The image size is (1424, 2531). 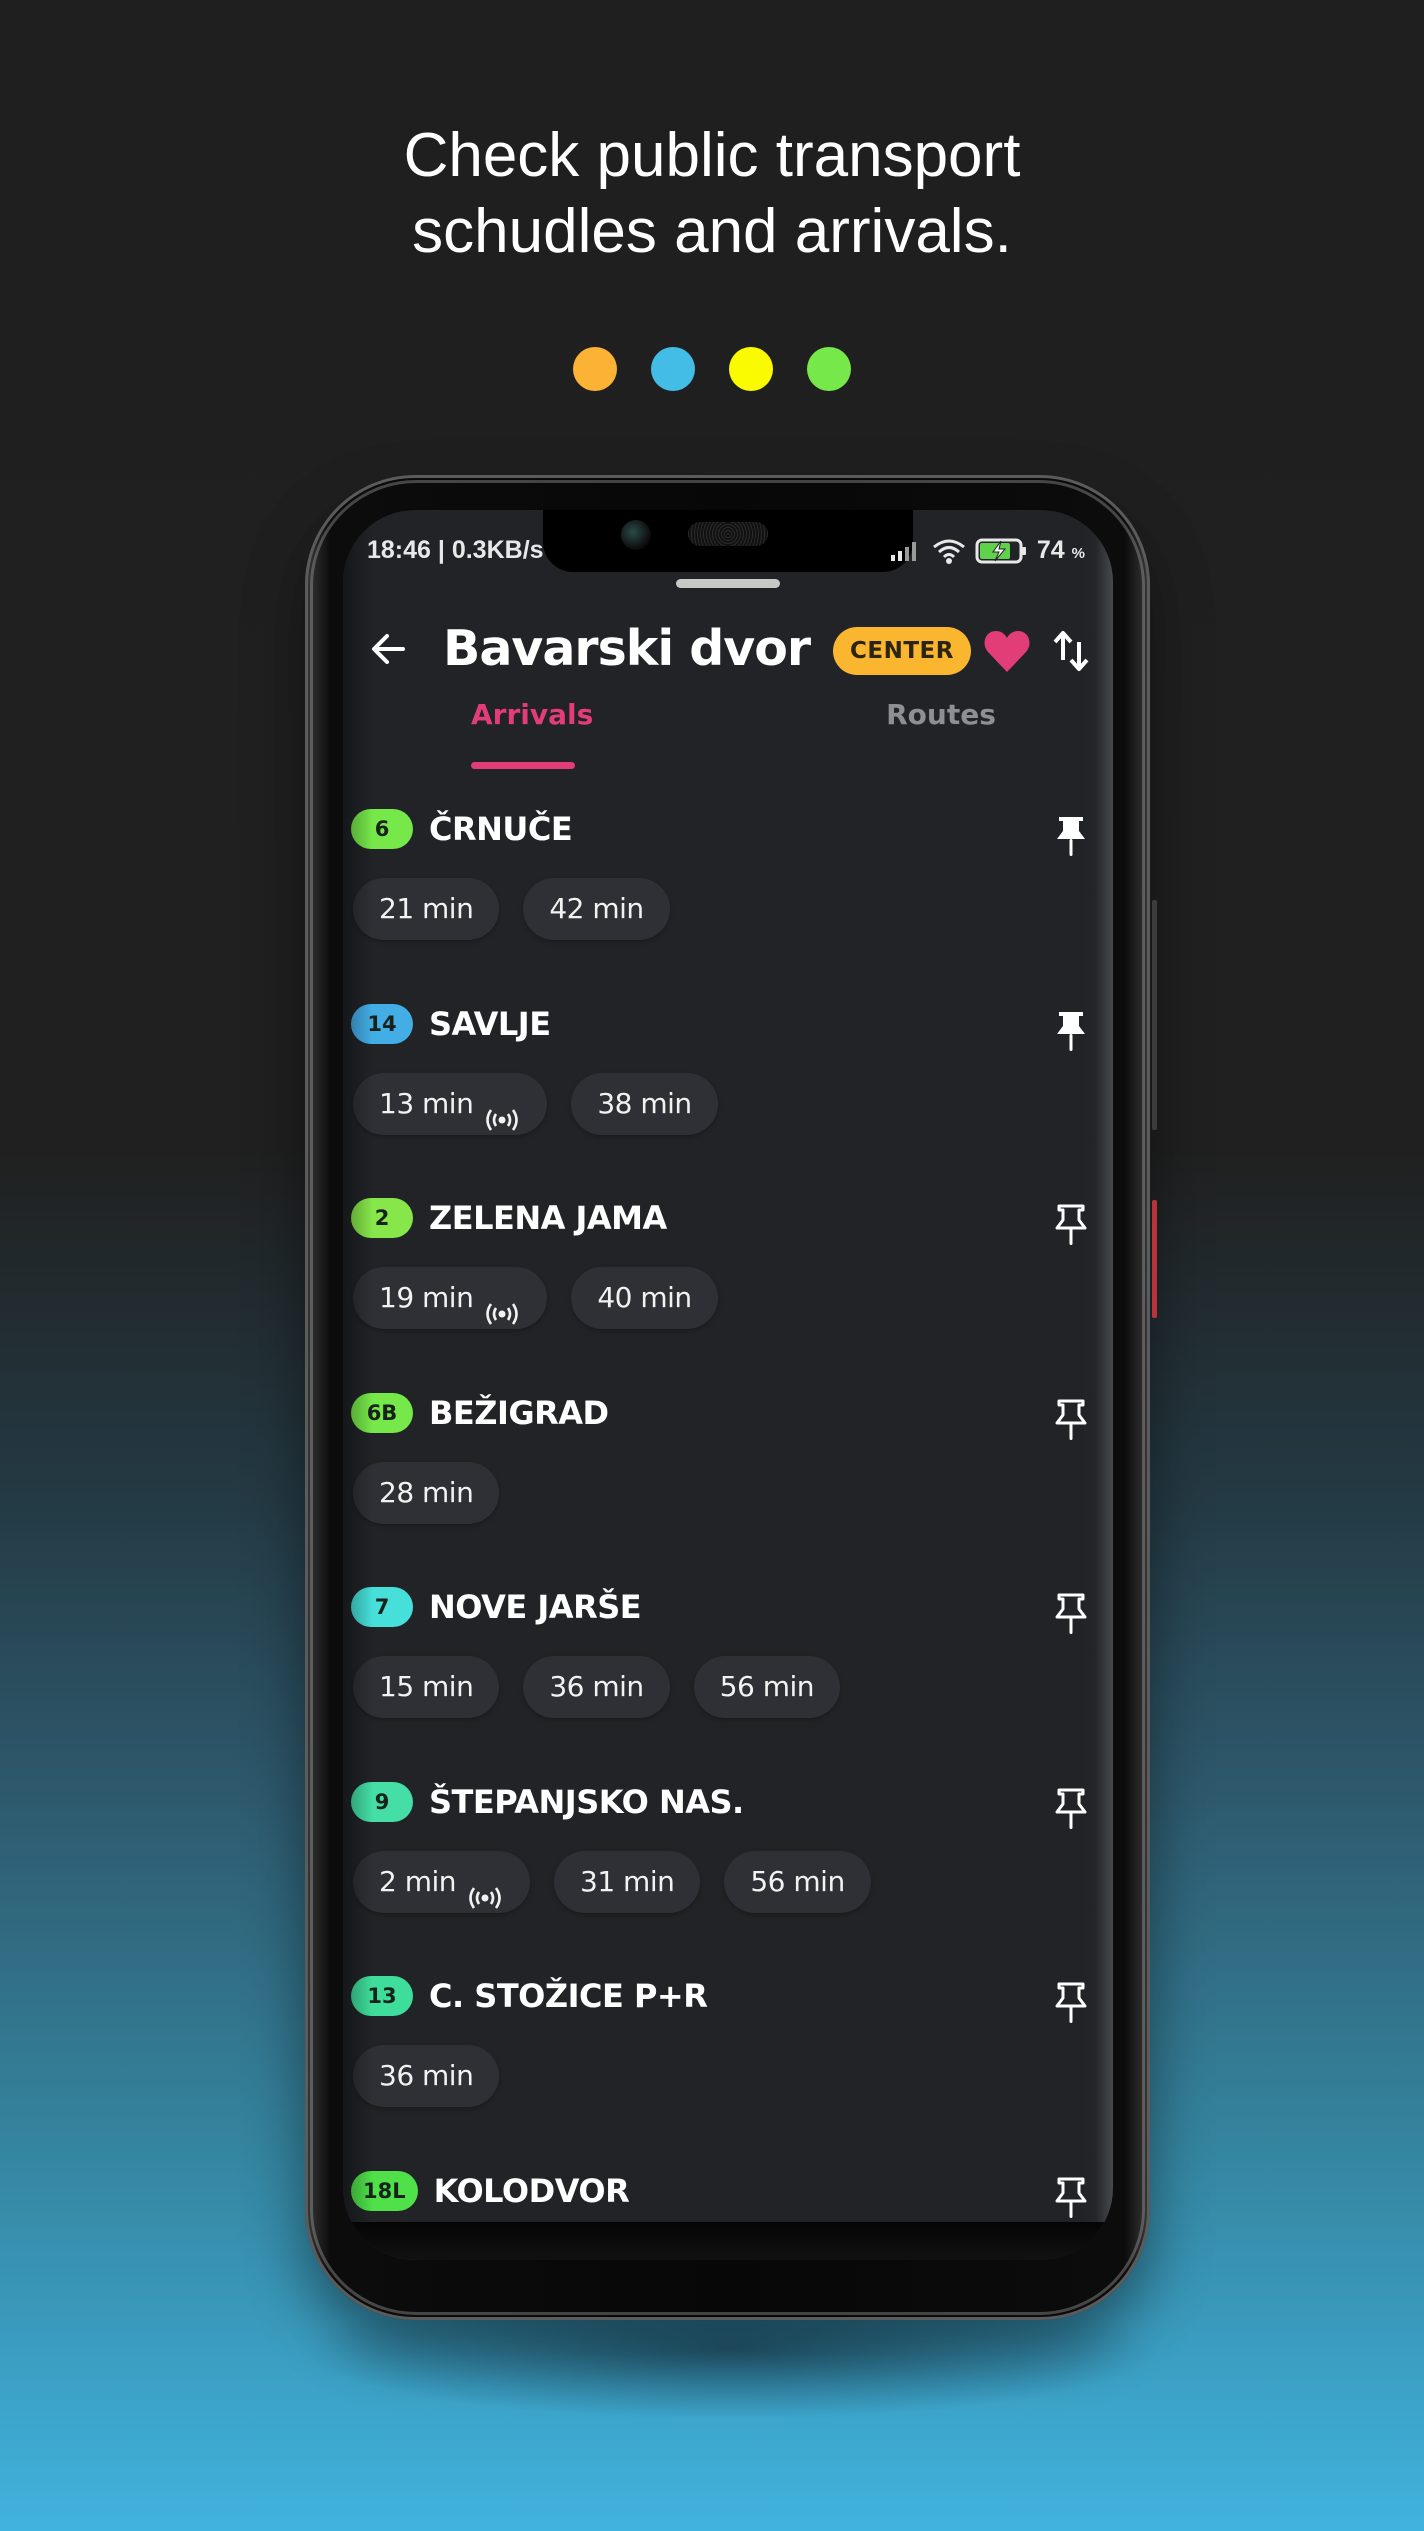 I want to click on arrival-time-chip: 31 min, so click(x=627, y=1881).